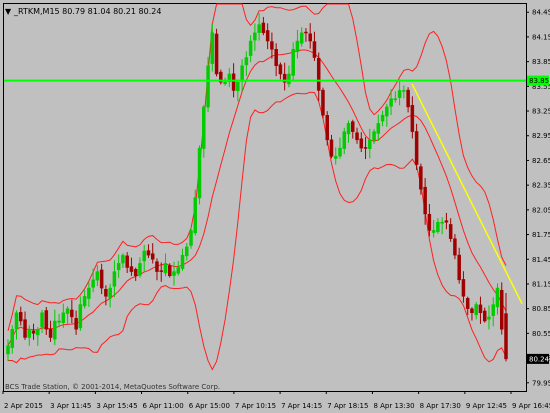 This screenshot has height=413, width=550. I want to click on last-price-label: 80.24, so click(539, 359).